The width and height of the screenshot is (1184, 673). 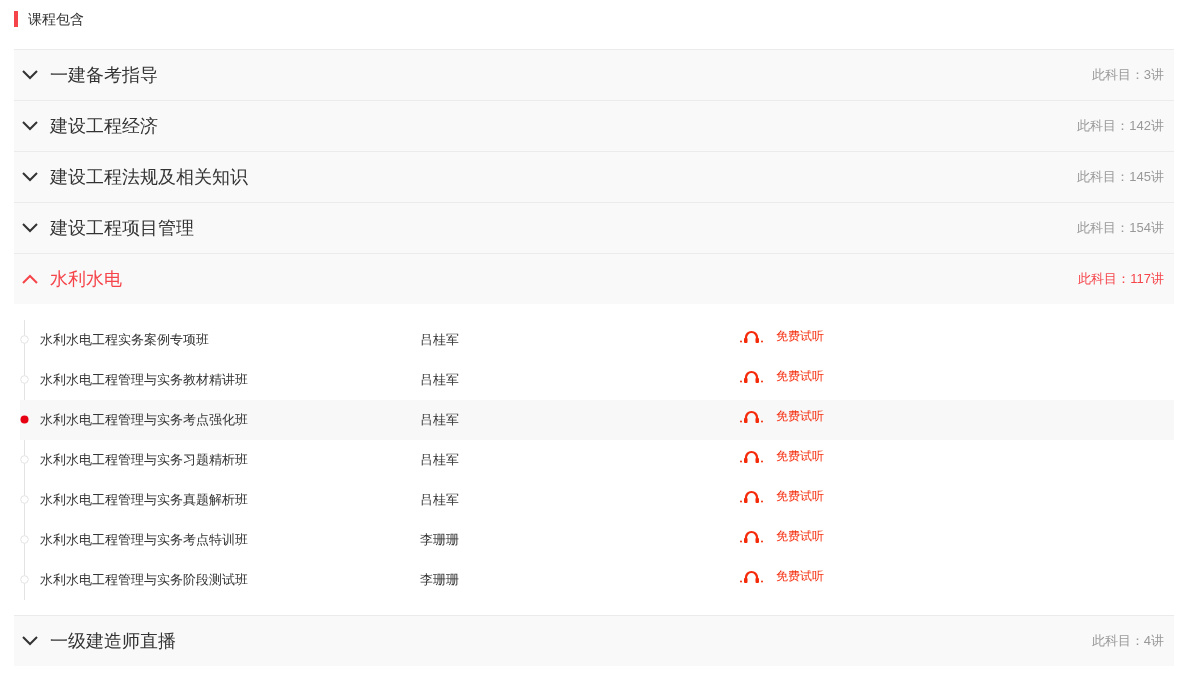 I want to click on accent-bar, so click(x=16, y=19).